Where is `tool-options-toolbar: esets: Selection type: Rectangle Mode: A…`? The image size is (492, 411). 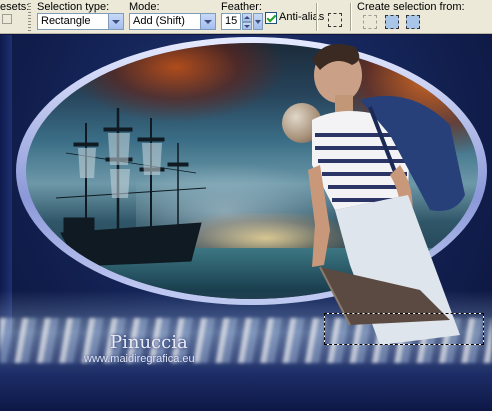
tool-options-toolbar: esets: Selection type: Rectangle Mode: A… is located at coordinates (246, 17).